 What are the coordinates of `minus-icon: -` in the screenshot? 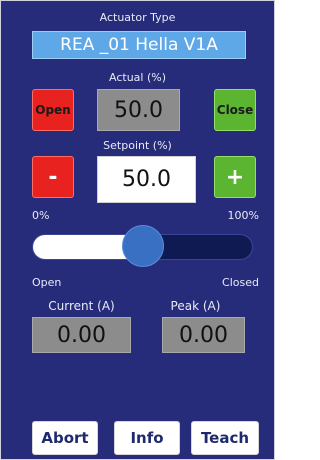 It's located at (53, 177).